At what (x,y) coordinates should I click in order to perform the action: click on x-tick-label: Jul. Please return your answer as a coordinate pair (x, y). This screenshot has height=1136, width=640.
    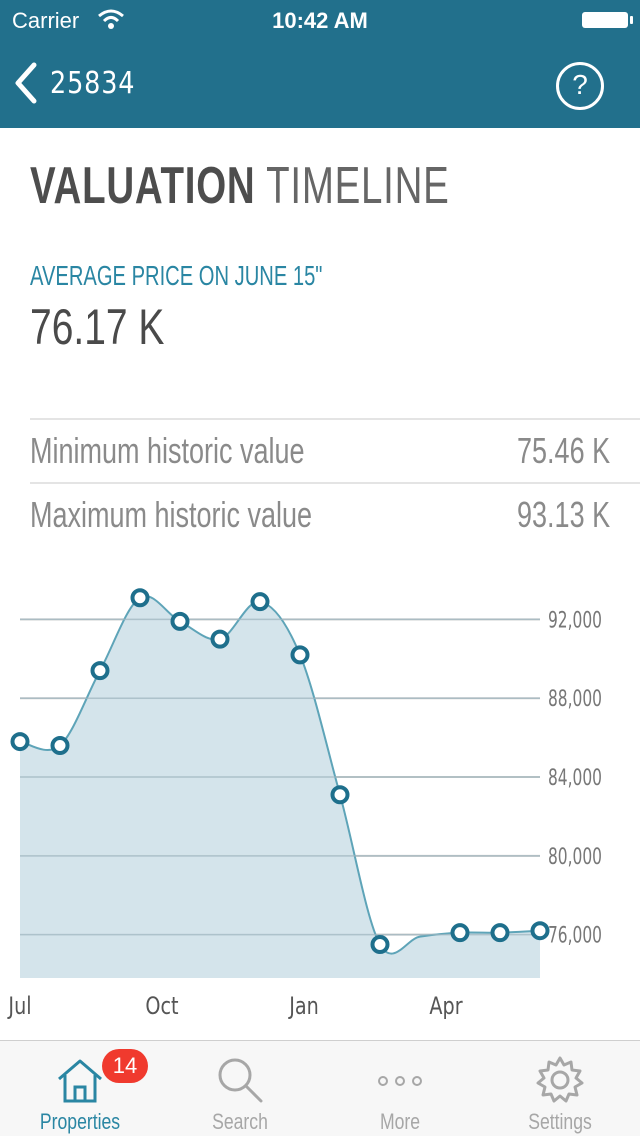
    Looking at the image, I should click on (19, 1007).